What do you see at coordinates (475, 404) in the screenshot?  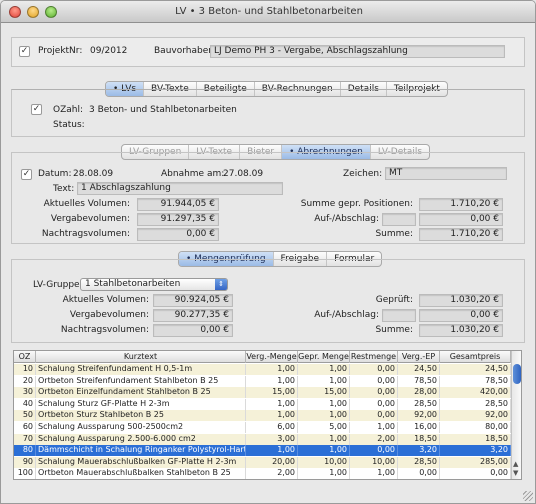 I see `cell-gesamtpreis: 28,50` at bounding box center [475, 404].